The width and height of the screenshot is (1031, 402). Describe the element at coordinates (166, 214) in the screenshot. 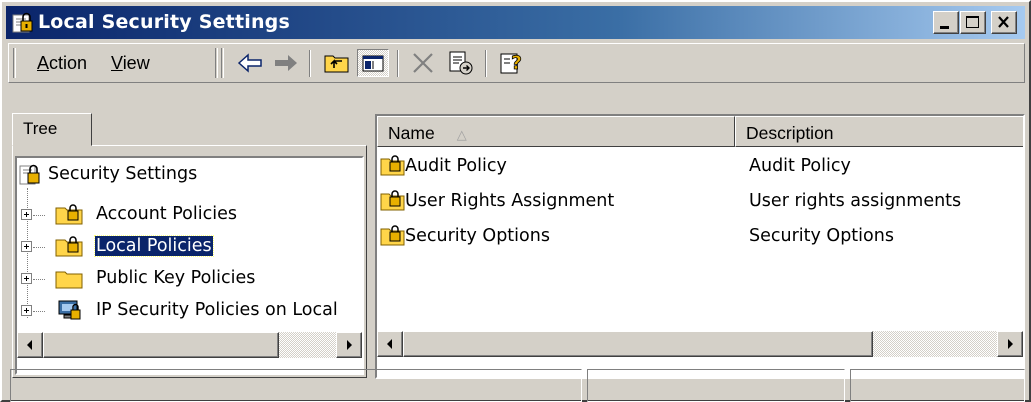

I see `tree-item-label: Account Policies` at that location.